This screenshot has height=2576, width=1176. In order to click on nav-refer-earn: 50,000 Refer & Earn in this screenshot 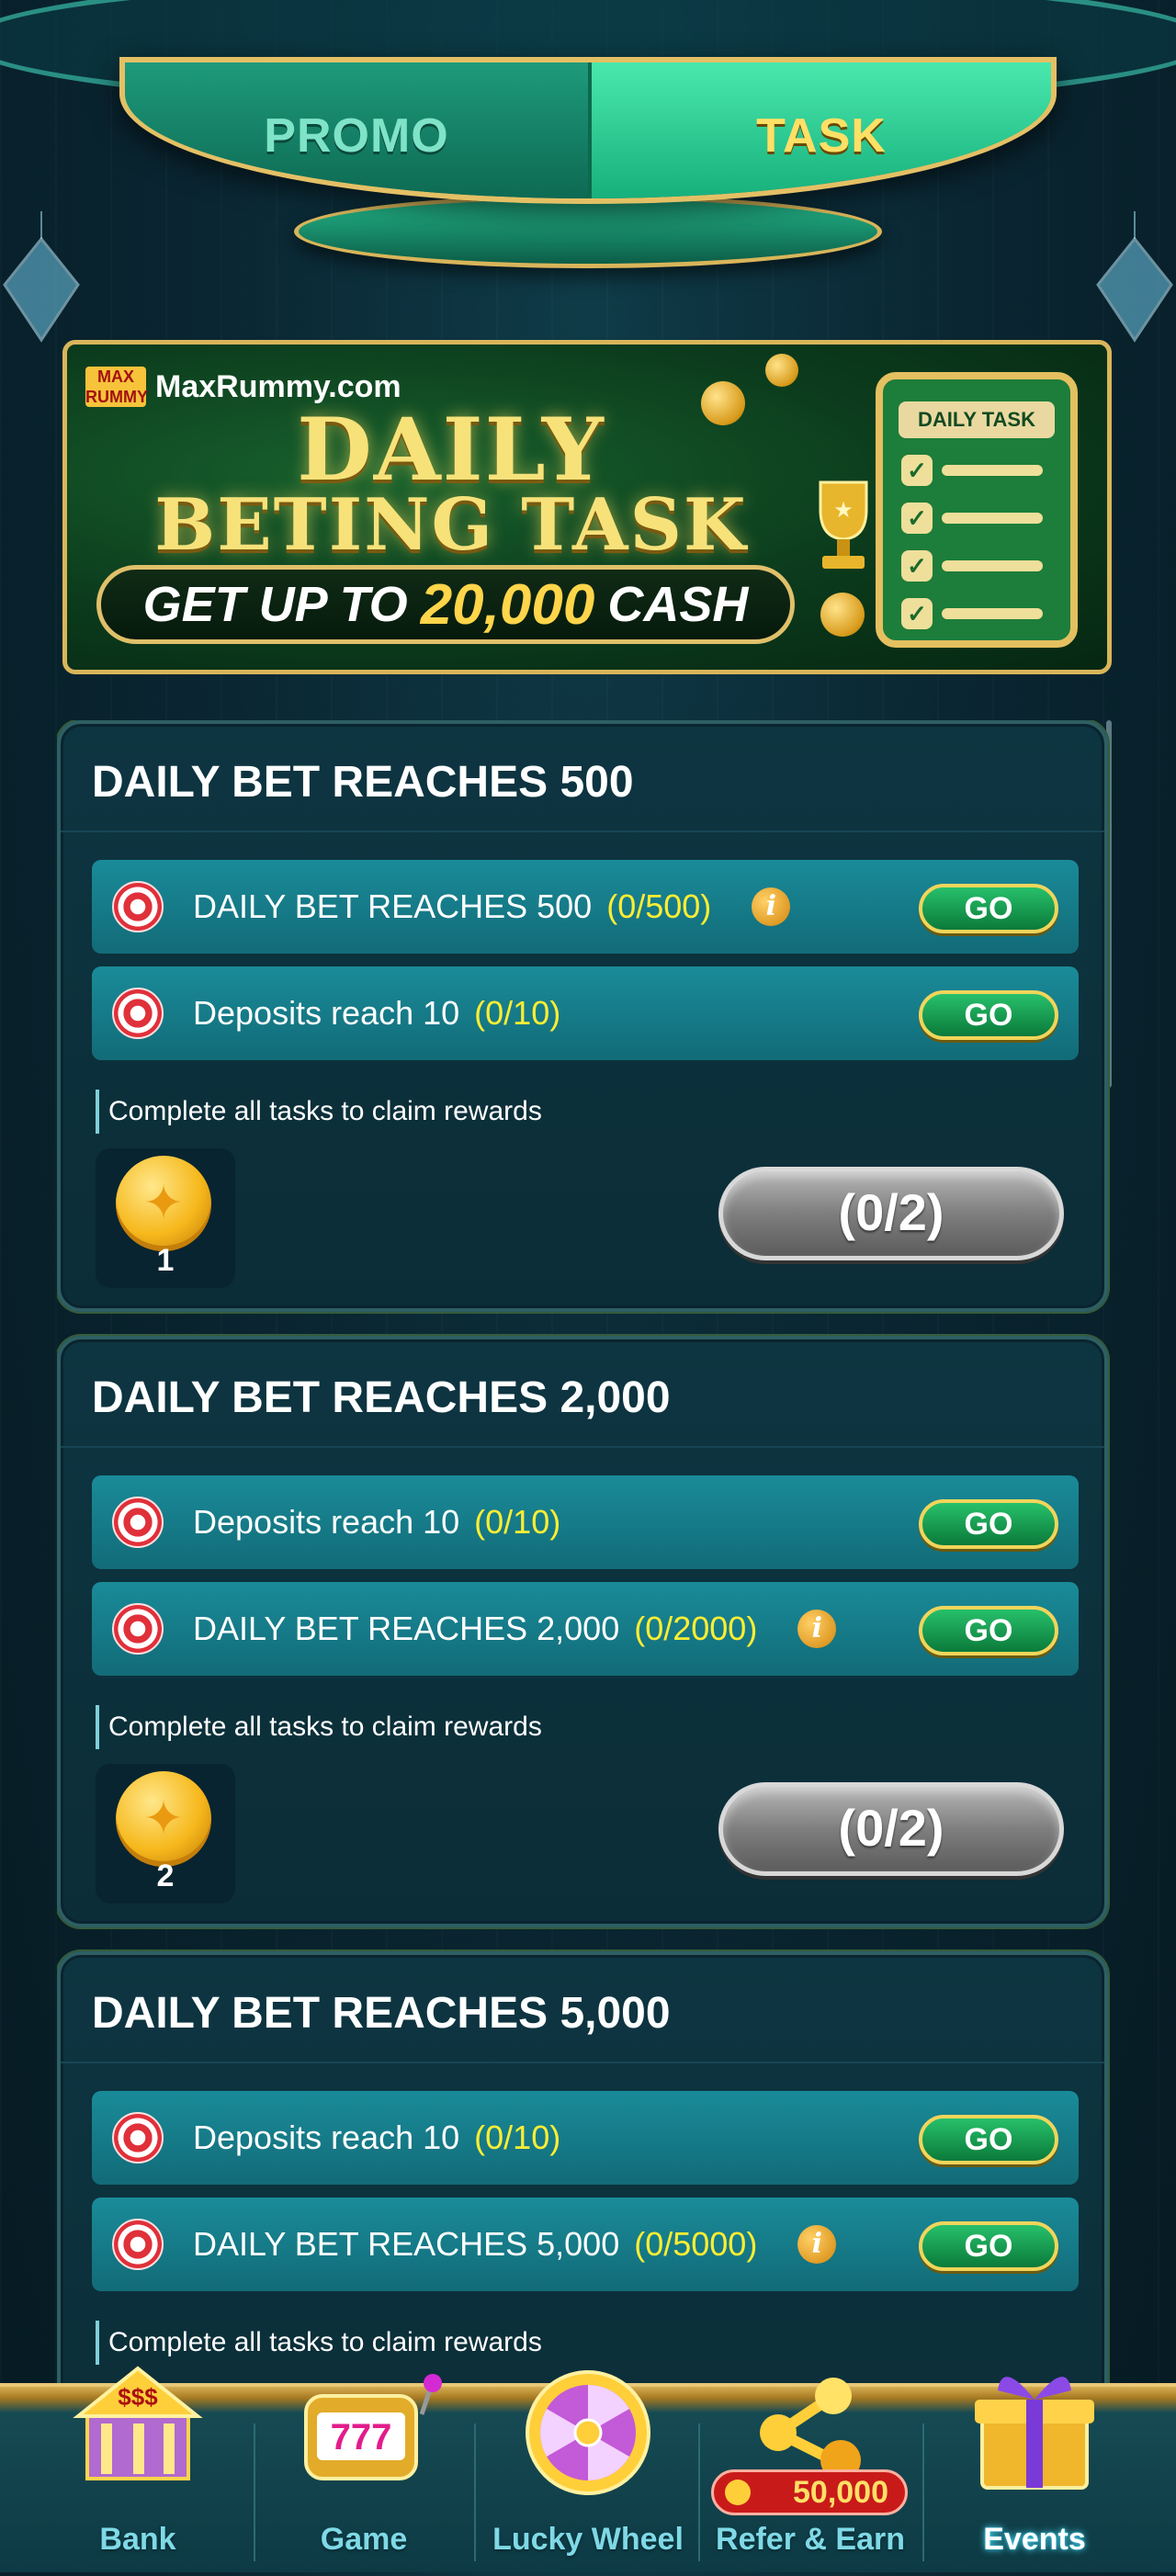, I will do `click(810, 2477)`.